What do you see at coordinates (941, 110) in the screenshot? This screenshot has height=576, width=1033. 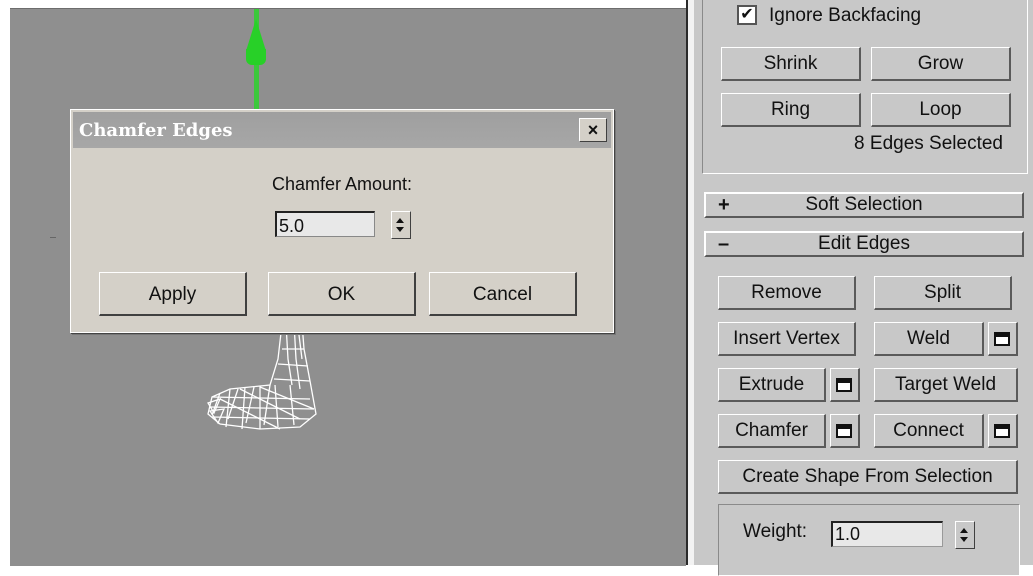 I see `loop-button: Loop` at bounding box center [941, 110].